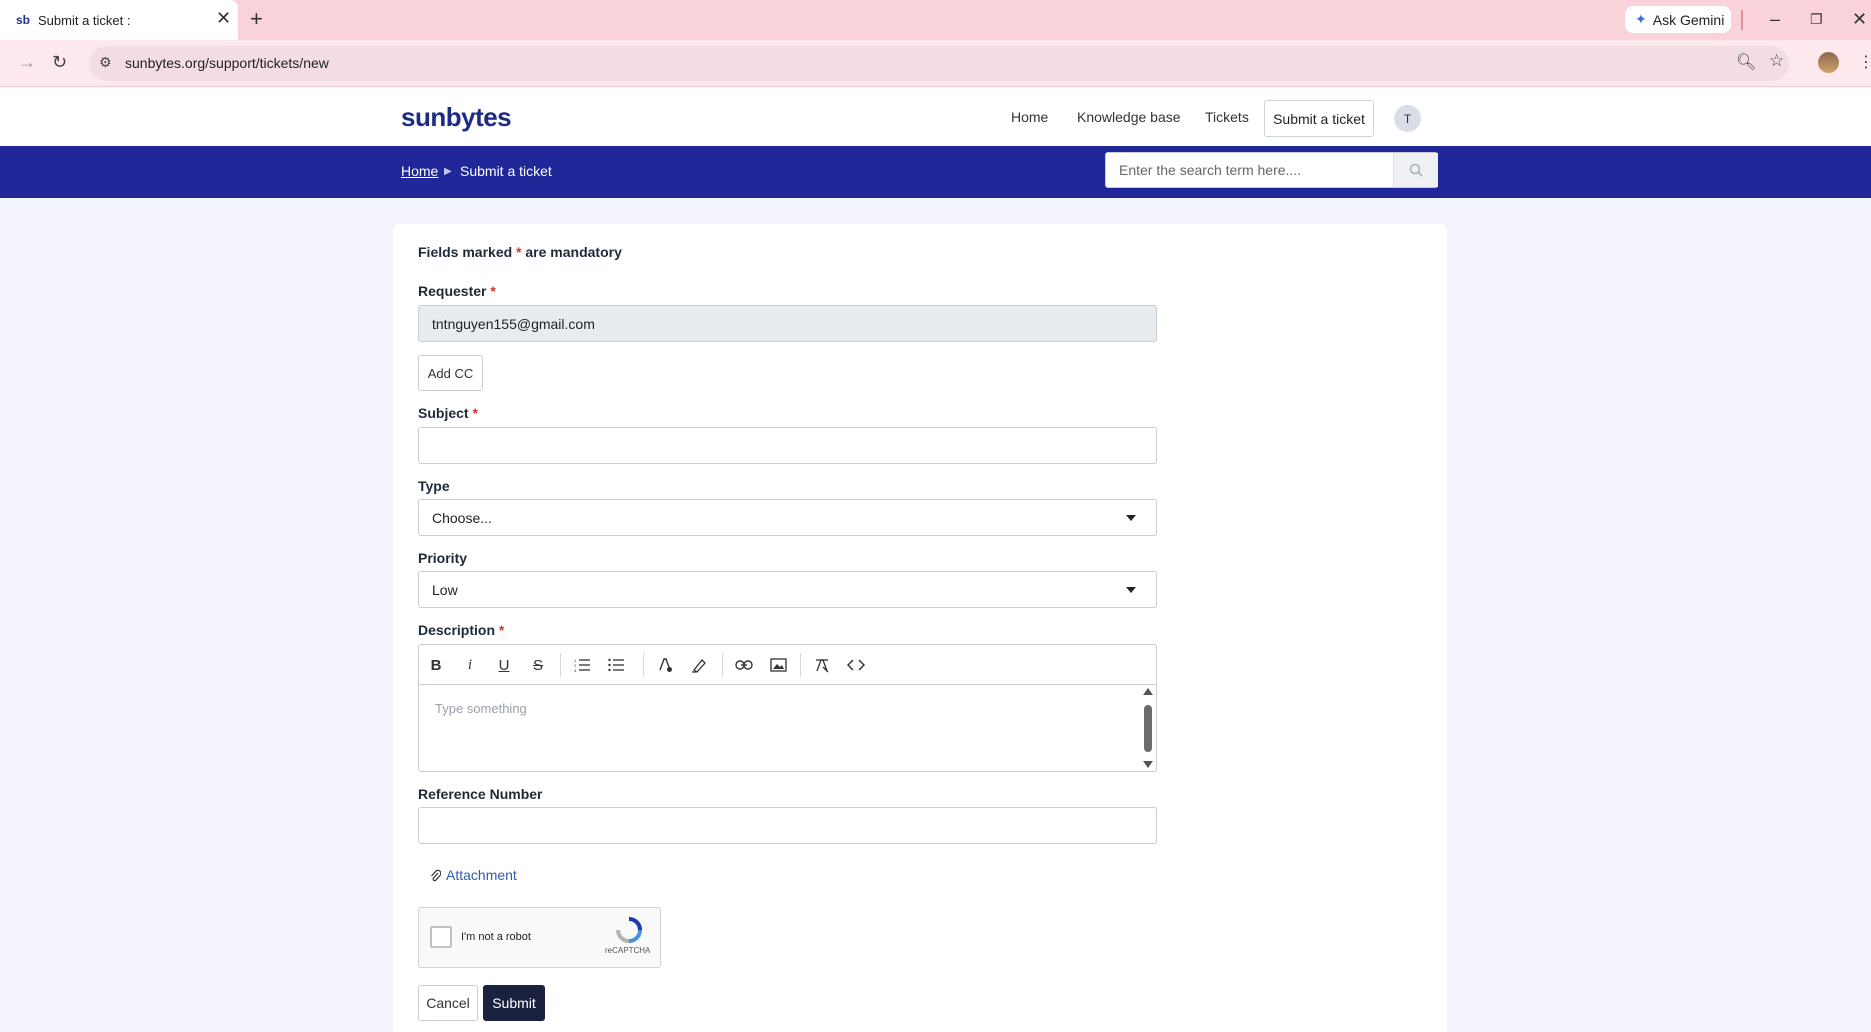 The width and height of the screenshot is (1871, 1032). Describe the element at coordinates (443, 558) in the screenshot. I see `priority-label: Priority` at that location.